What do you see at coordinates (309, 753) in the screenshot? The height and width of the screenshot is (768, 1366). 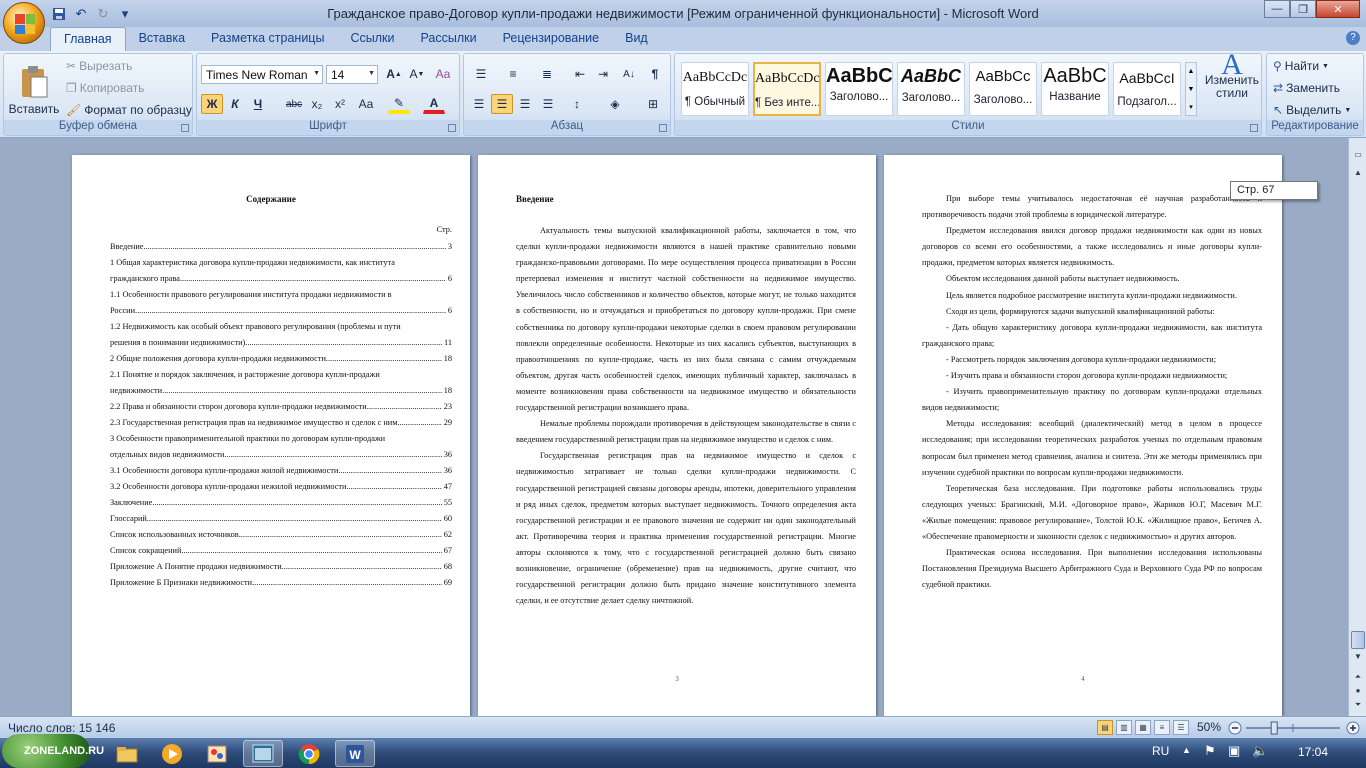 I see `chrome-icon` at bounding box center [309, 753].